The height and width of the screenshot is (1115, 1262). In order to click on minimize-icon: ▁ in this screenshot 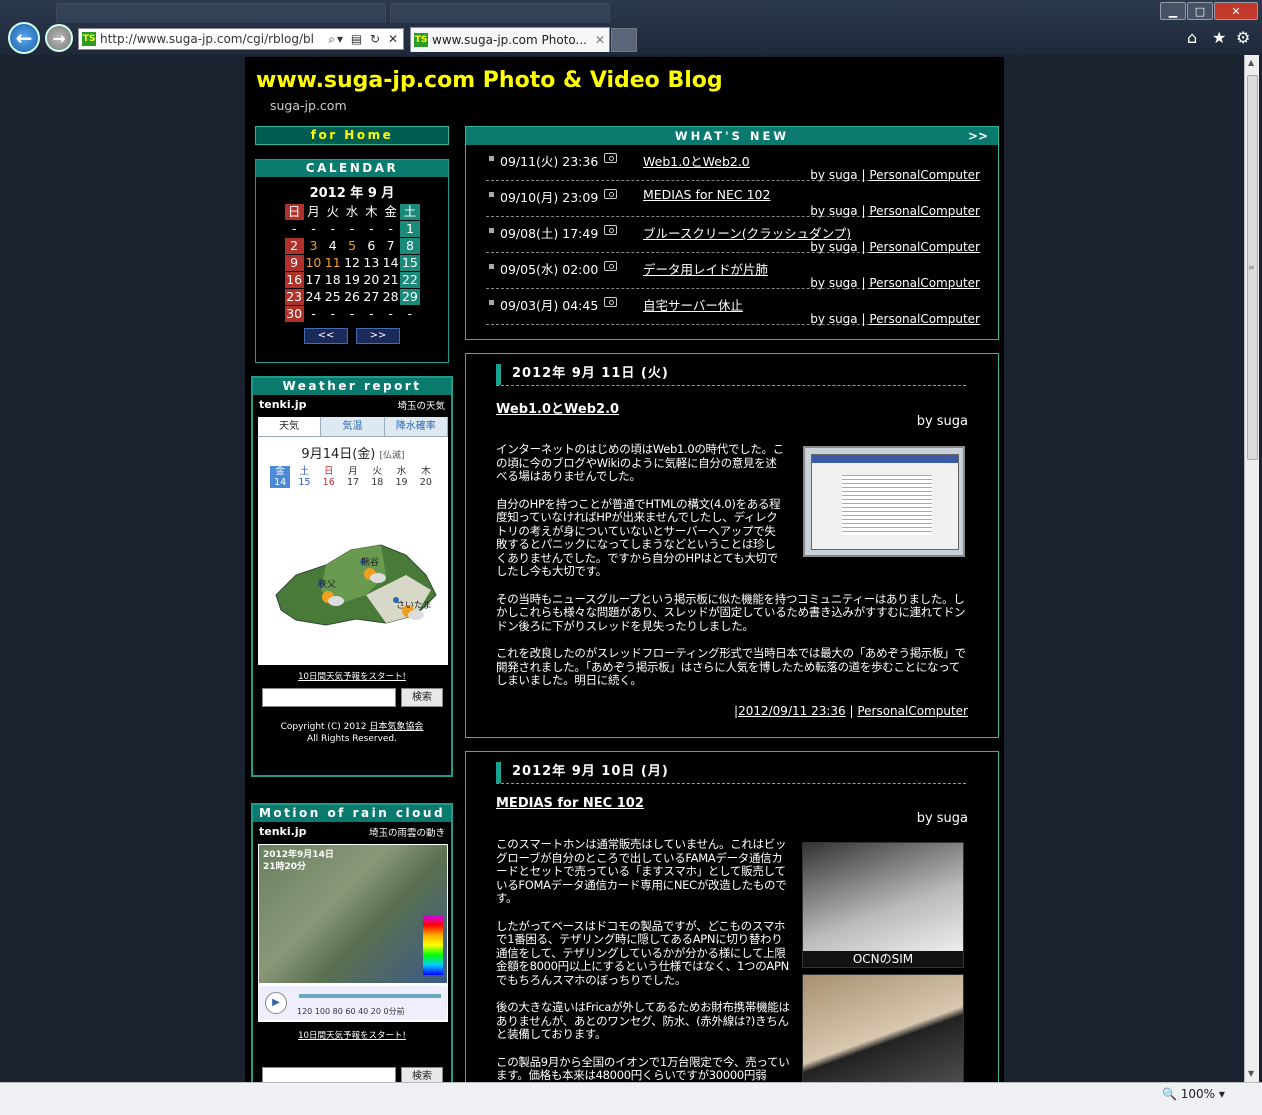, I will do `click(1173, 11)`.